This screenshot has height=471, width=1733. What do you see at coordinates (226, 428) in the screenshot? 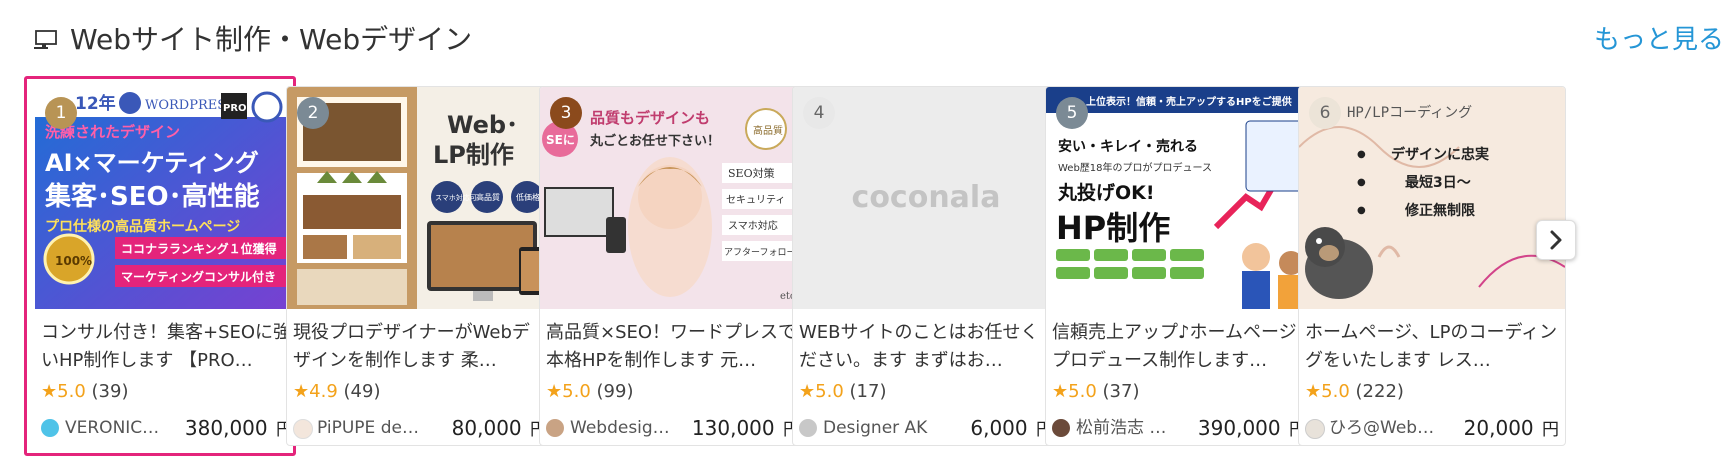
I see `price-value: 380,000` at bounding box center [226, 428].